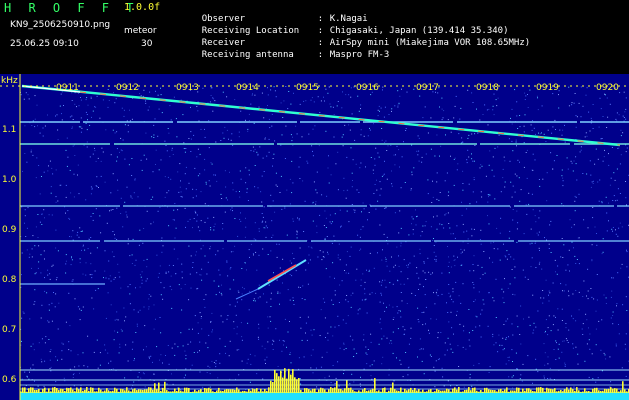 The image size is (629, 400). I want to click on x-tick-label: 0920, so click(607, 88).